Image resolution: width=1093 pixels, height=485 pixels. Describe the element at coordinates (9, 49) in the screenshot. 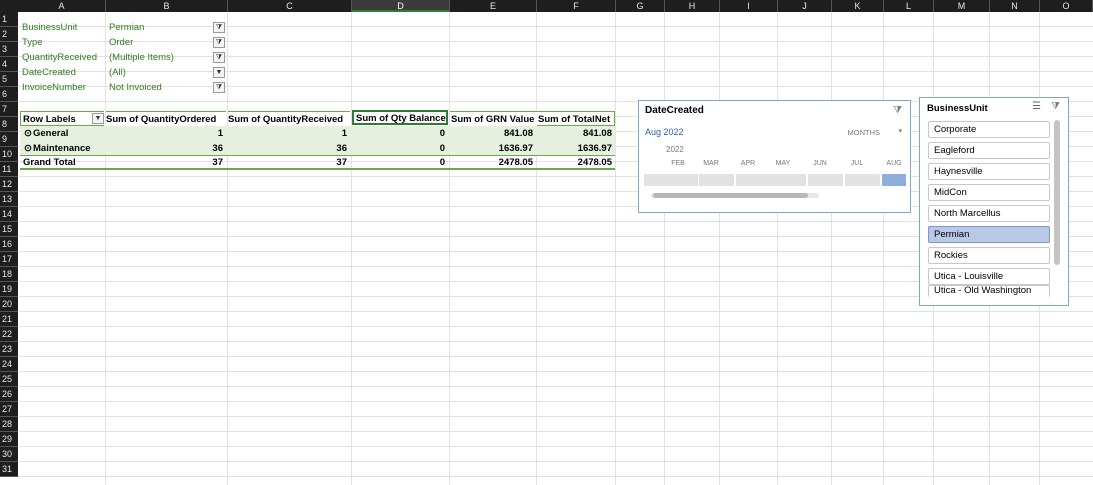

I see `row-header-3: 3` at that location.